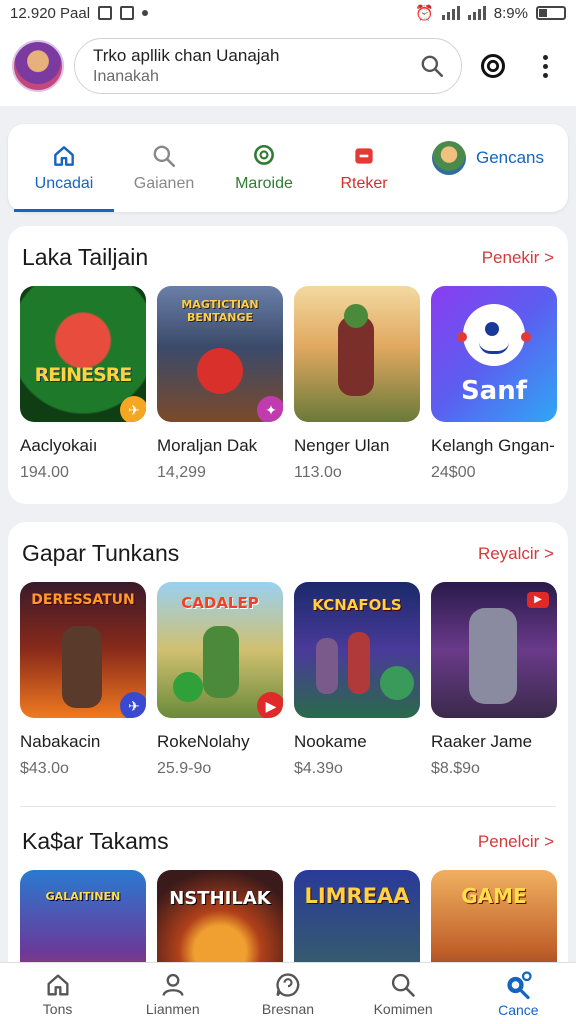 The image size is (576, 1024). What do you see at coordinates (518, 258) in the screenshot?
I see `see-more-link: Penekir >` at bounding box center [518, 258].